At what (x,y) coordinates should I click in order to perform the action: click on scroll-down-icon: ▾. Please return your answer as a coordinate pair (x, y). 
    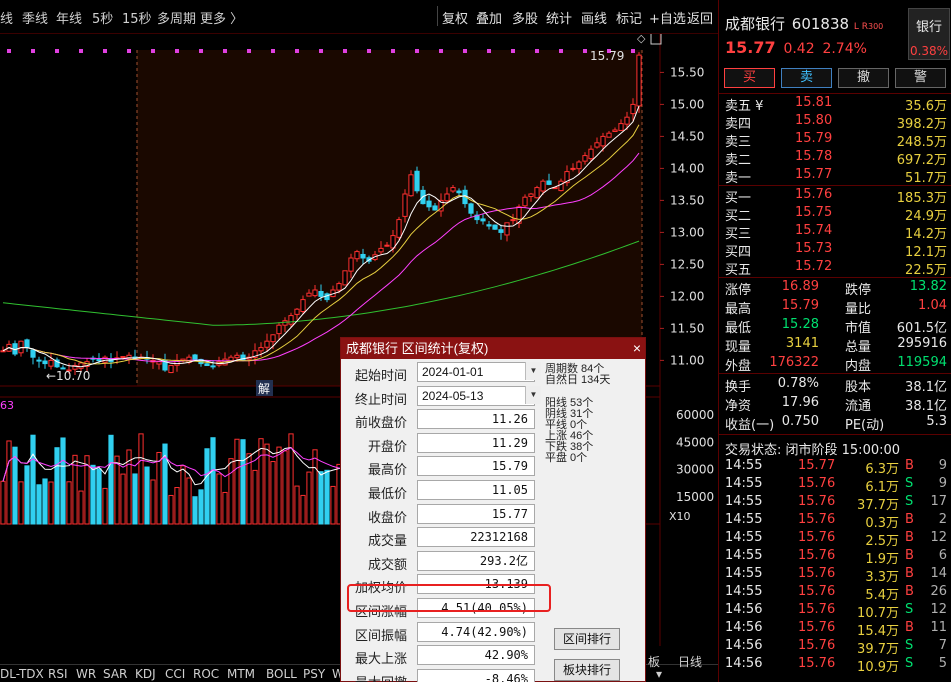
    Looking at the image, I should click on (659, 674).